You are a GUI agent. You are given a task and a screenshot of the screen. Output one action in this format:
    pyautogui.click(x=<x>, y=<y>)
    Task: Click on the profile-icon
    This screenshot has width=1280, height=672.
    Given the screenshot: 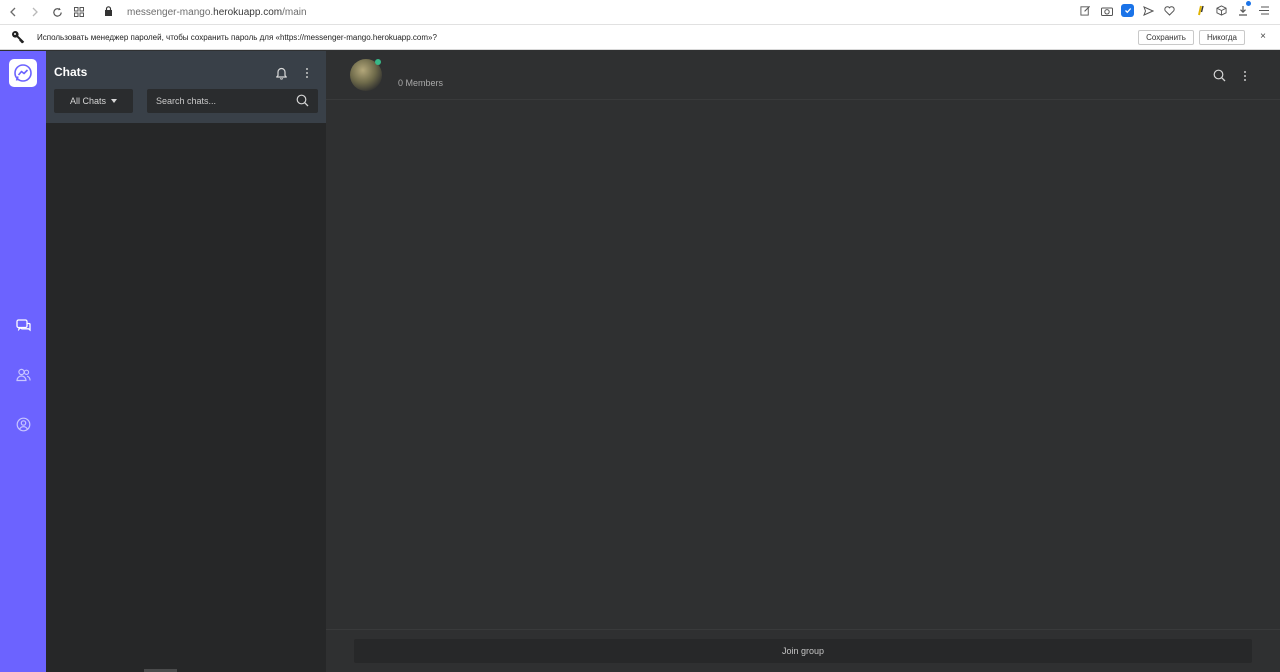 What is the action you would take?
    pyautogui.click(x=23, y=424)
    